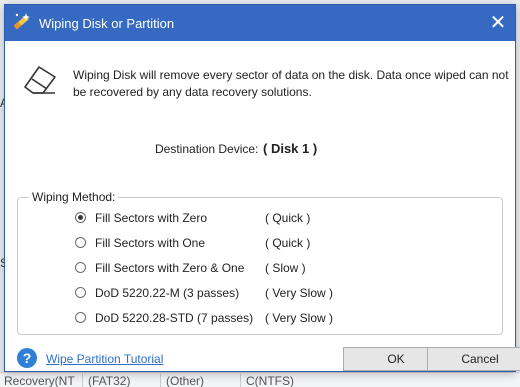 Image resolution: width=520 pixels, height=387 pixels. Describe the element at coordinates (185, 380) in the screenshot. I see `background-cell: (Other)` at that location.